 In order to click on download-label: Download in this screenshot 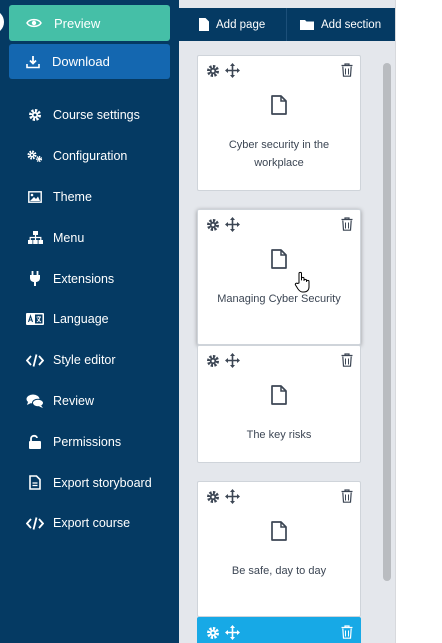, I will do `click(81, 61)`.